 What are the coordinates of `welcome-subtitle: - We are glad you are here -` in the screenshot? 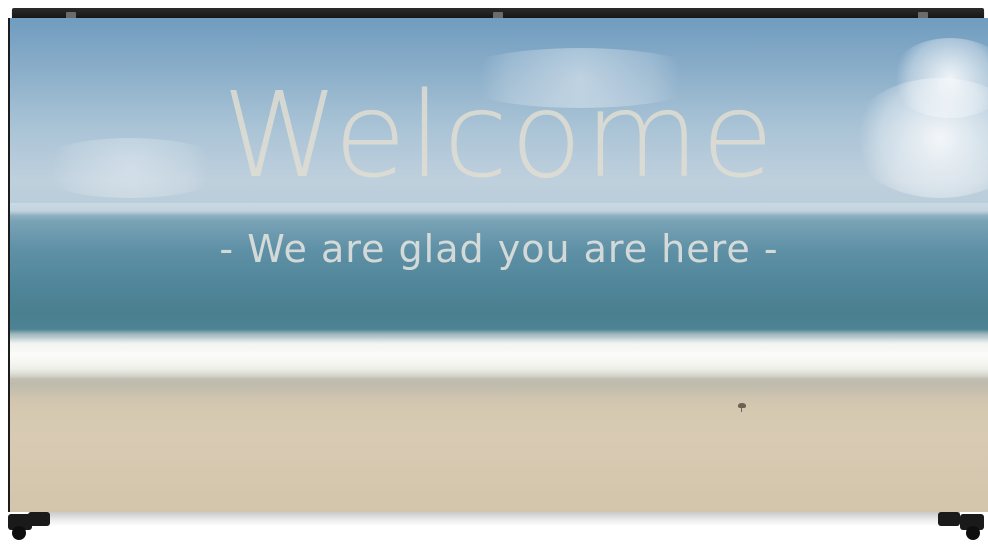 It's located at (499, 249).